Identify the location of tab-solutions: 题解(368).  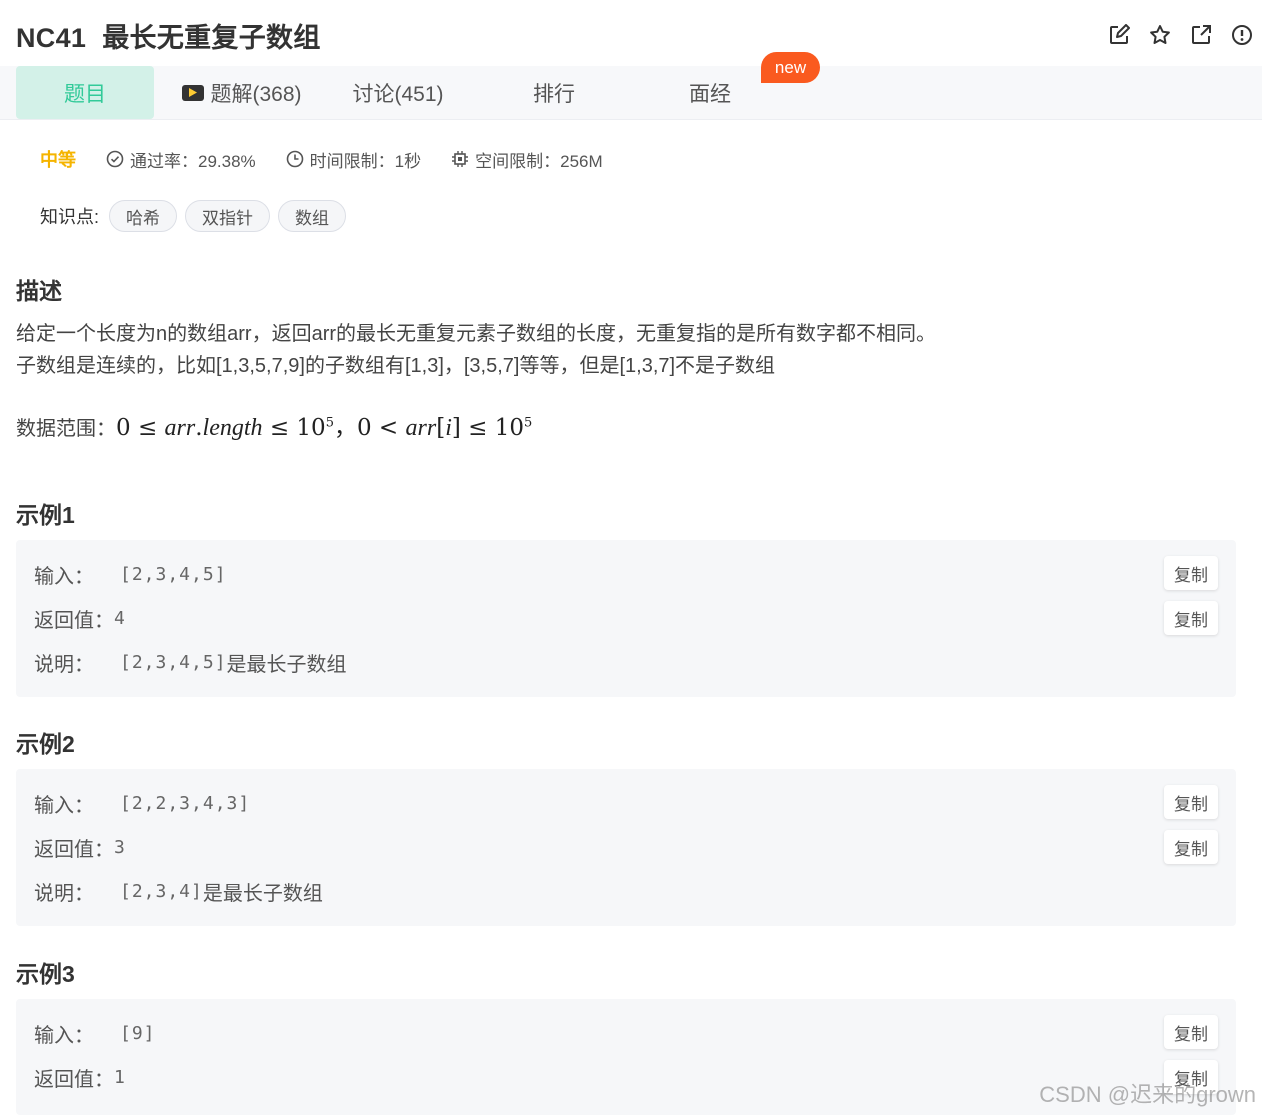
(242, 92).